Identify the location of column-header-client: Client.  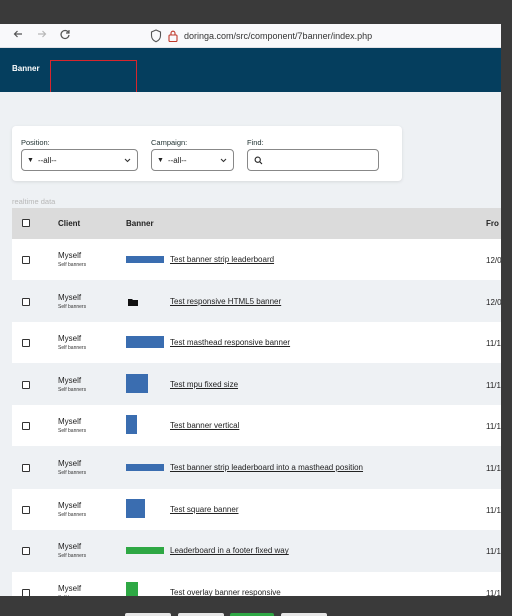
(69, 223).